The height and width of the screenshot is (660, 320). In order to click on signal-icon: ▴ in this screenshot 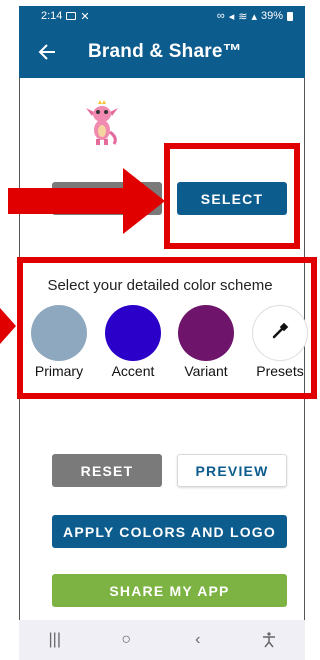, I will do `click(254, 16)`.